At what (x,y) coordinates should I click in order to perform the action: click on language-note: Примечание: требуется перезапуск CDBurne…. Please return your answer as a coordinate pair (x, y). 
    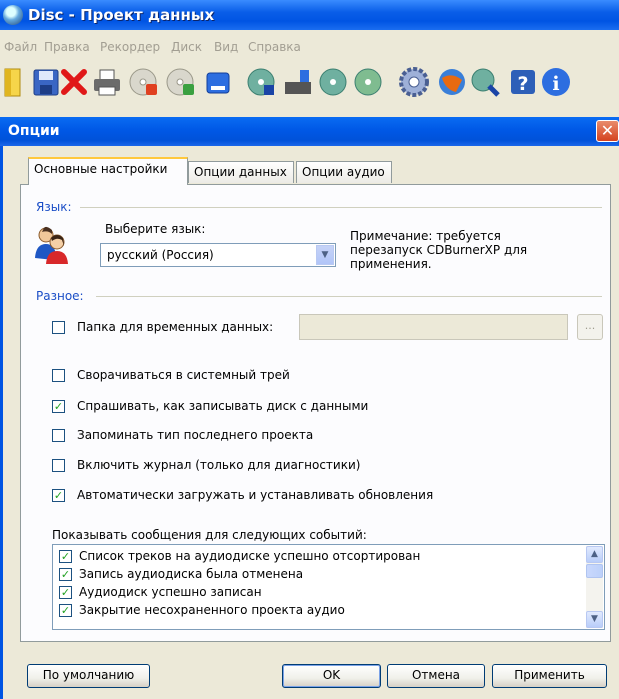
    Looking at the image, I should click on (439, 250).